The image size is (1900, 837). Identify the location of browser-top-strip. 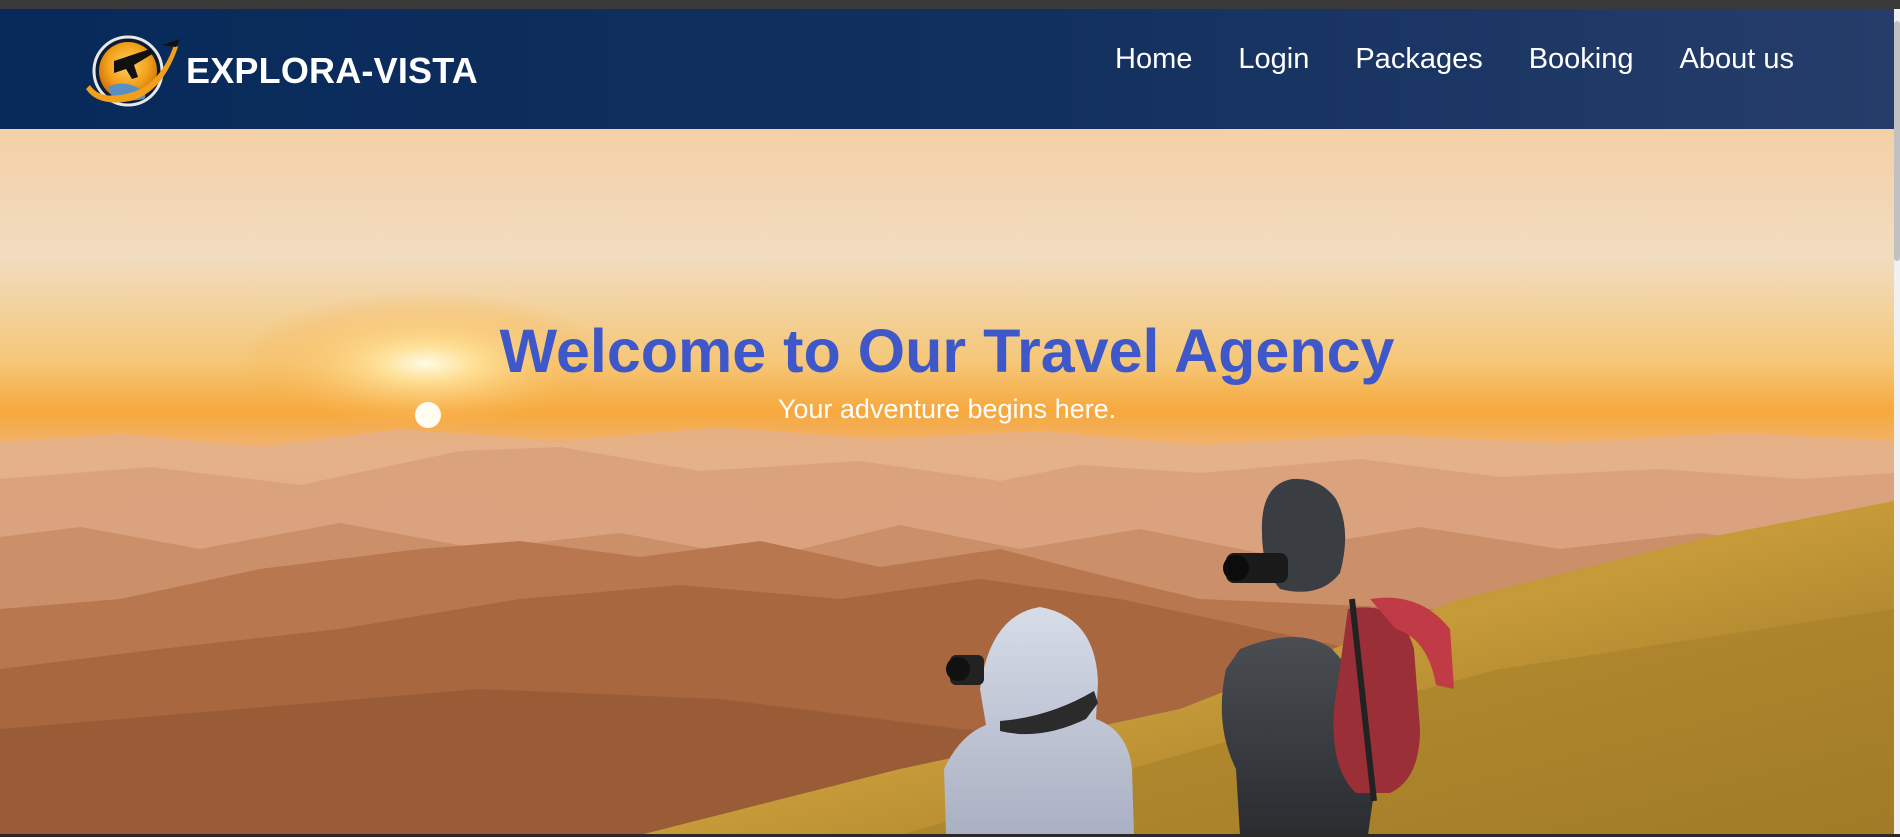
(950, 4).